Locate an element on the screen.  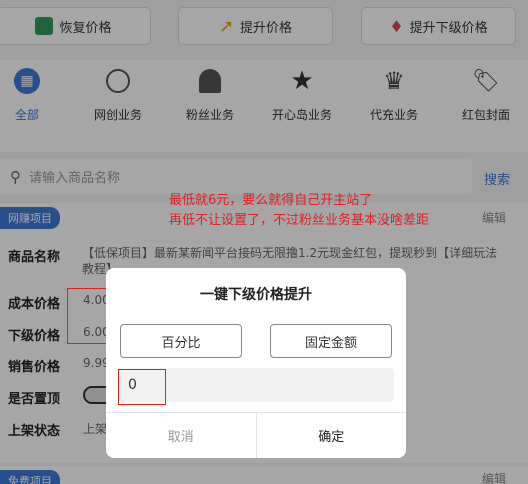
confirm-button: 确定 is located at coordinates (332, 435).